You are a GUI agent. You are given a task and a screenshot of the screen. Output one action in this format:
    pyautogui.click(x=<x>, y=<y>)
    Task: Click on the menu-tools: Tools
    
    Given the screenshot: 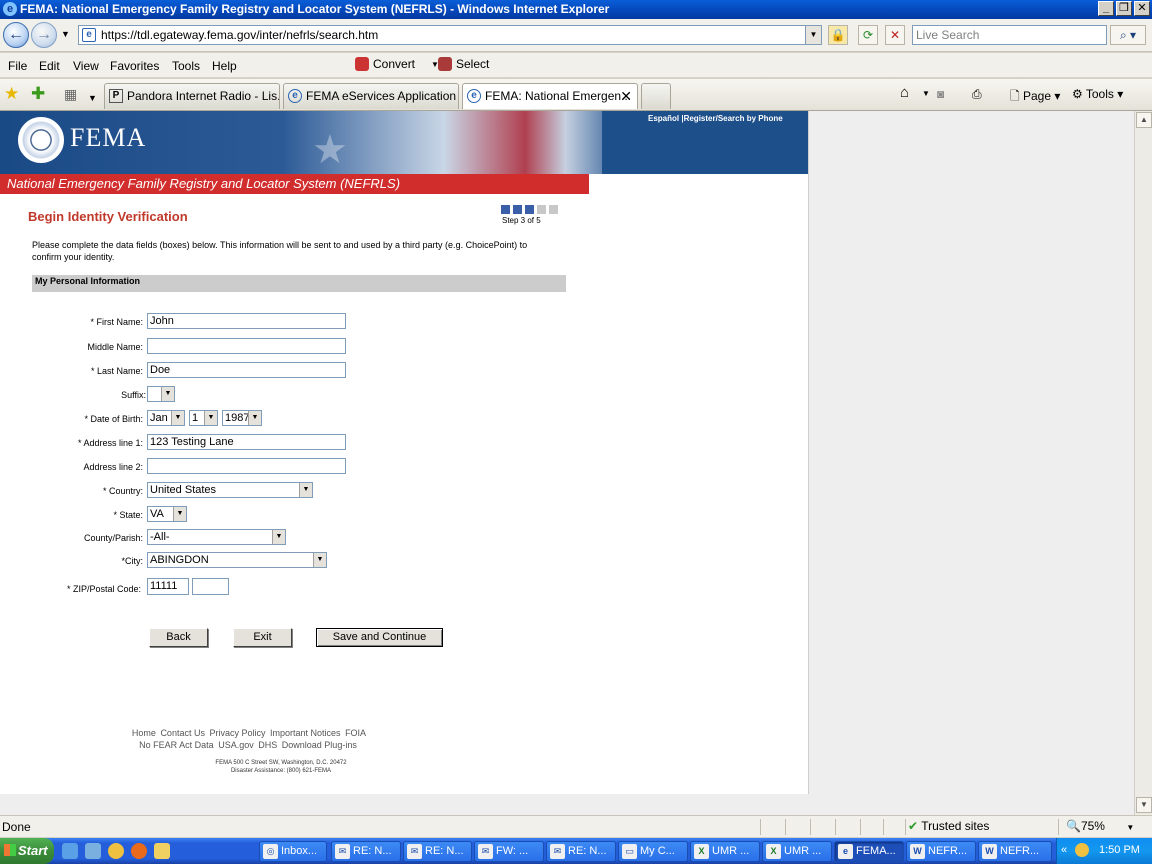 What is the action you would take?
    pyautogui.click(x=186, y=66)
    